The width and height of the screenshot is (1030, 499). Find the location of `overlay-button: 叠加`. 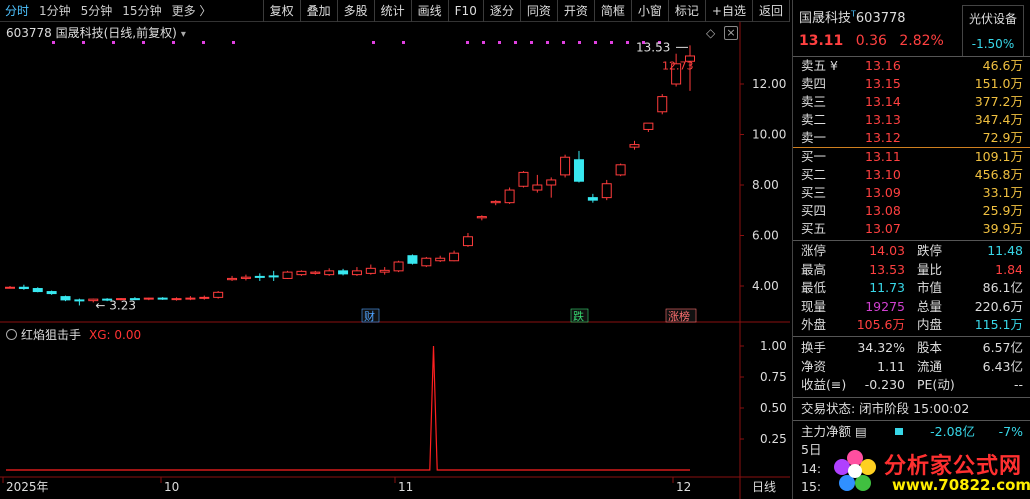

overlay-button: 叠加 is located at coordinates (318, 11).